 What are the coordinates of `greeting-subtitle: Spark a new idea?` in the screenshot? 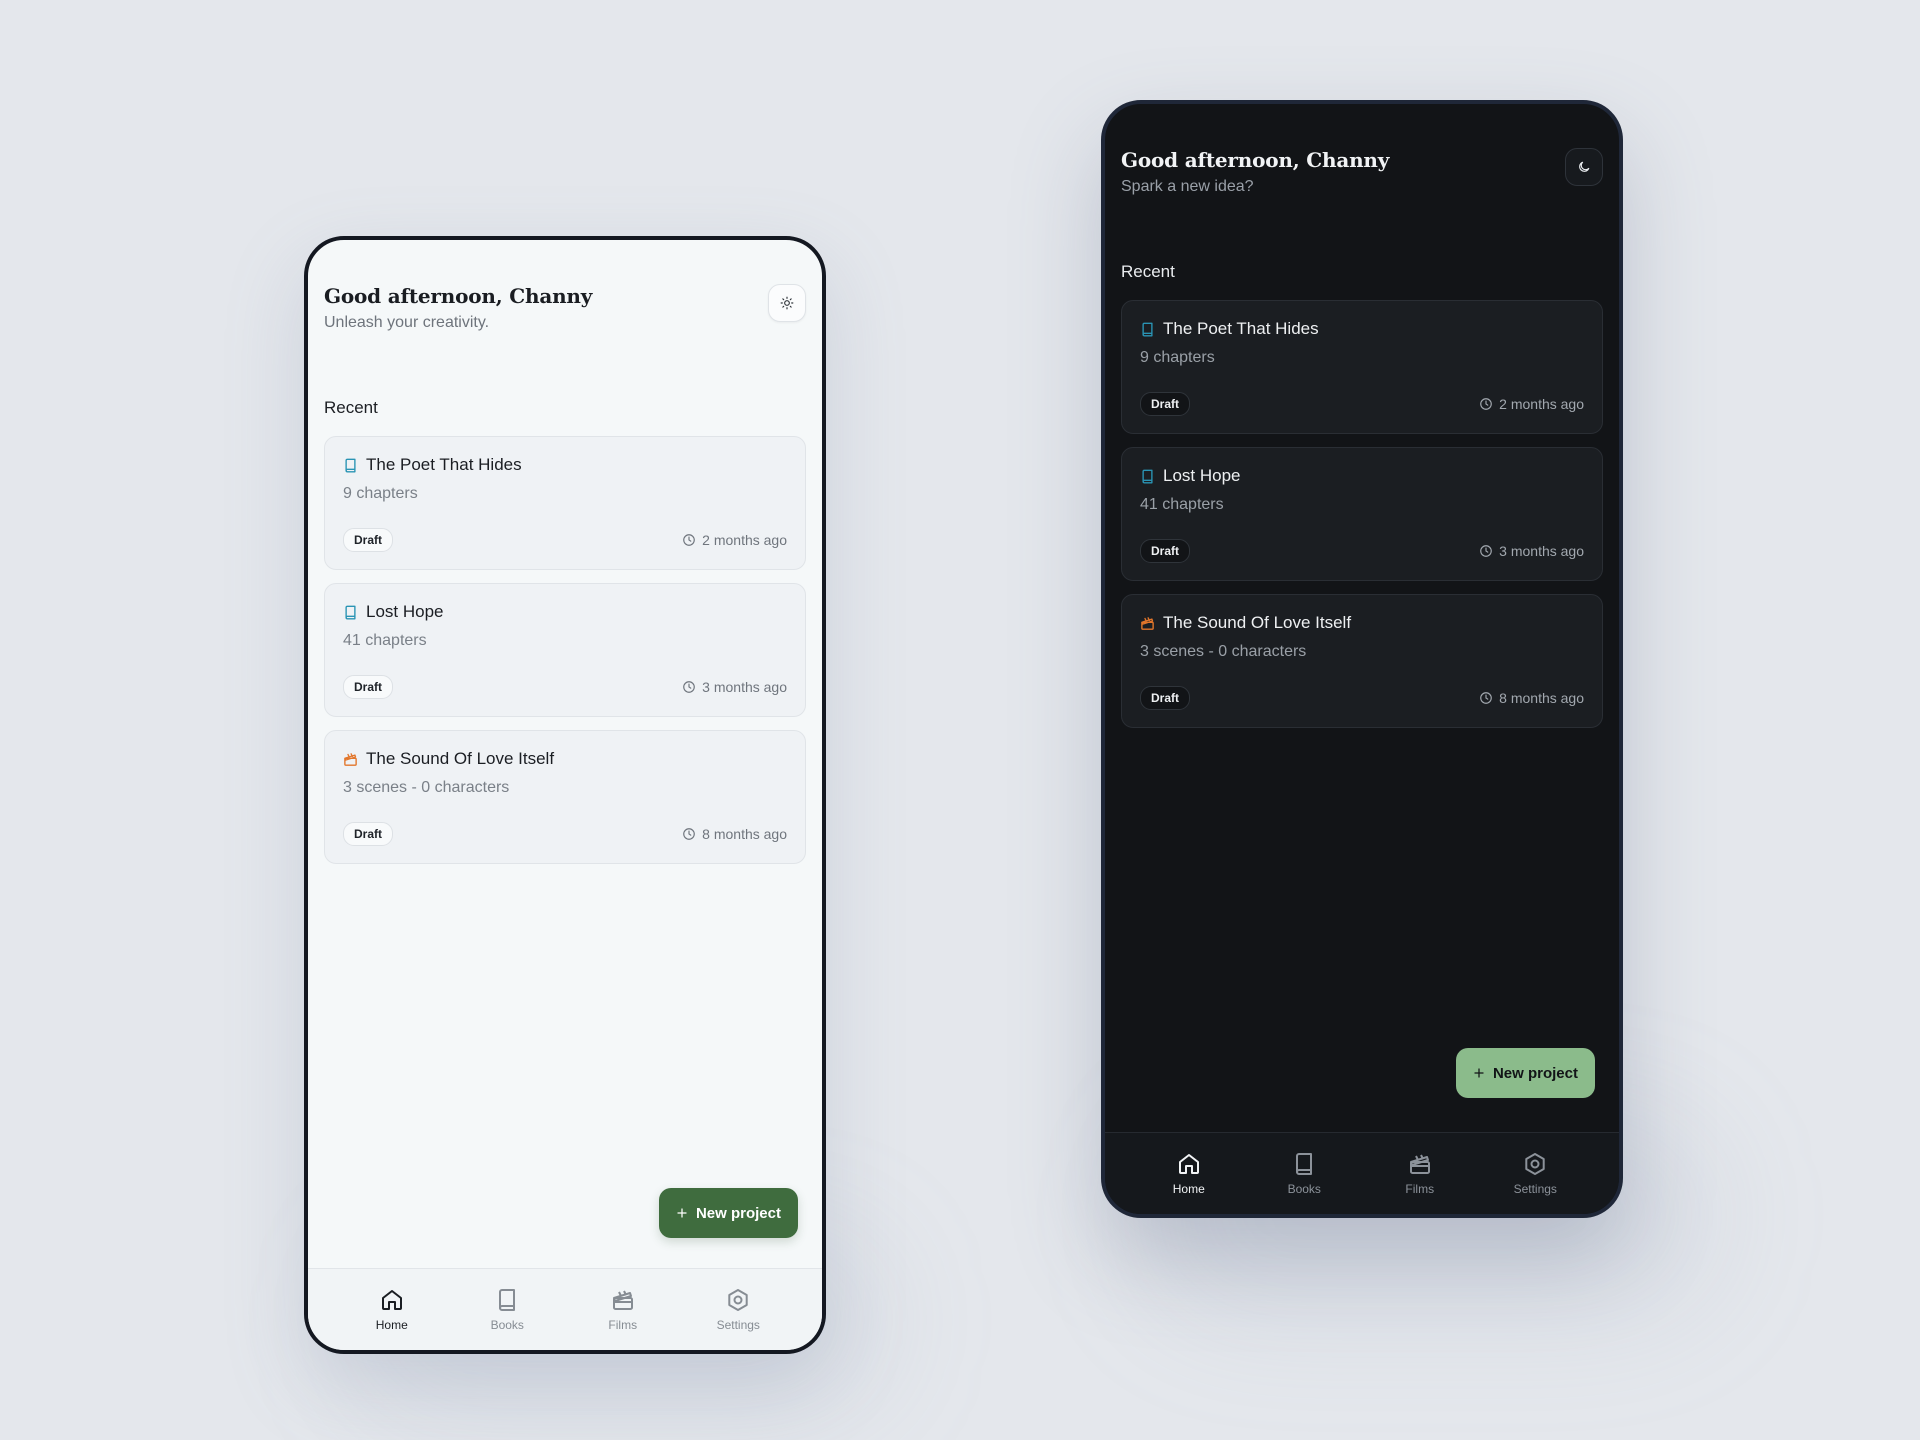 It's located at (1187, 186).